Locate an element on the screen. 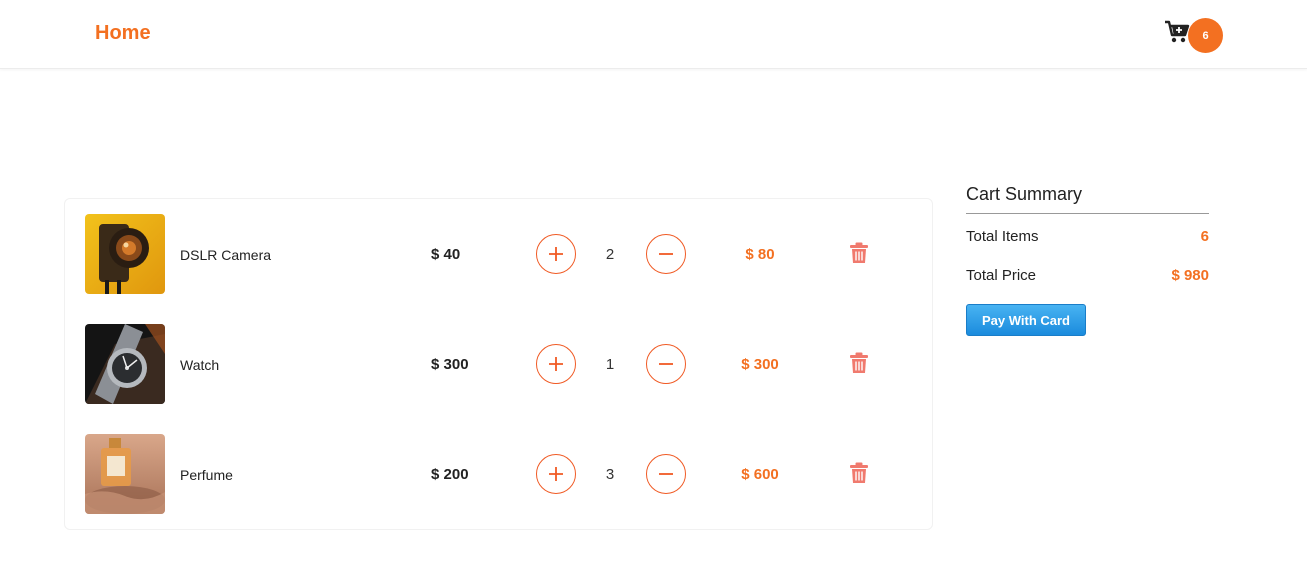 The width and height of the screenshot is (1307, 567). total-price-value: $ 980 is located at coordinates (1190, 275).